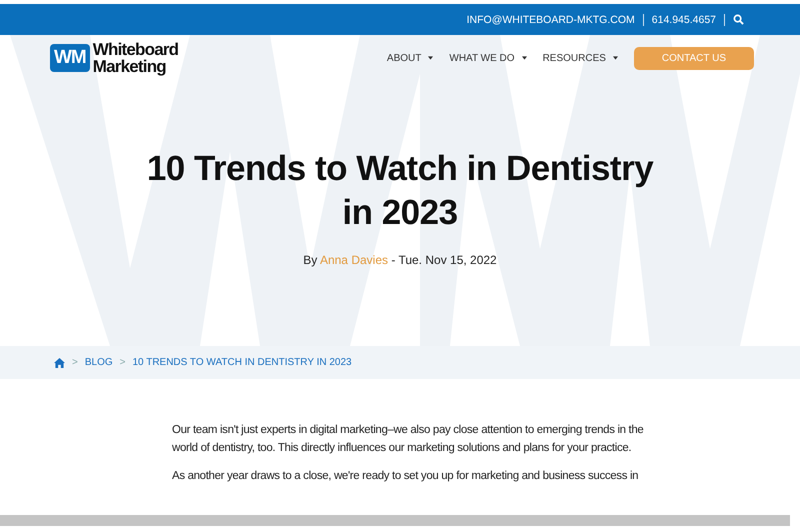 Image resolution: width=800 pixels, height=530 pixels. I want to click on byline: By Anna Davies - Tue. Nov 15, 2022, so click(400, 260).